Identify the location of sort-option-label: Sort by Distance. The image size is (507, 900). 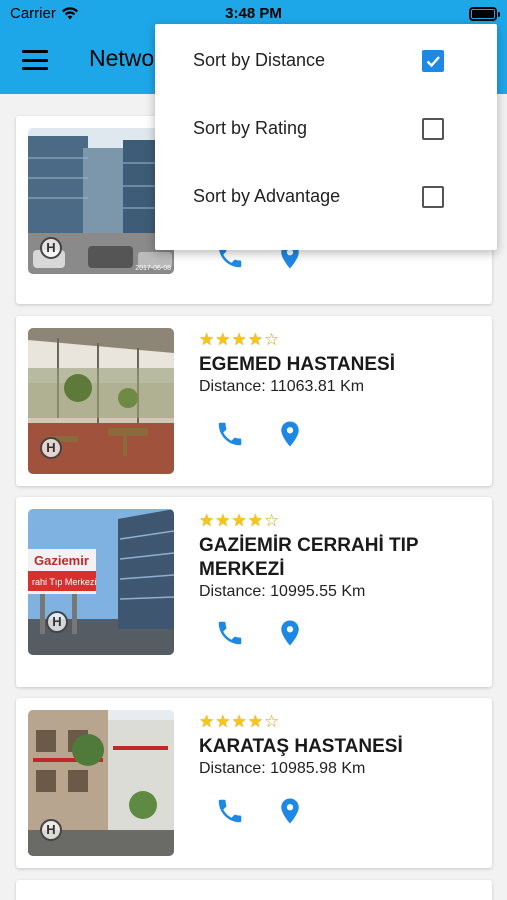
(259, 60).